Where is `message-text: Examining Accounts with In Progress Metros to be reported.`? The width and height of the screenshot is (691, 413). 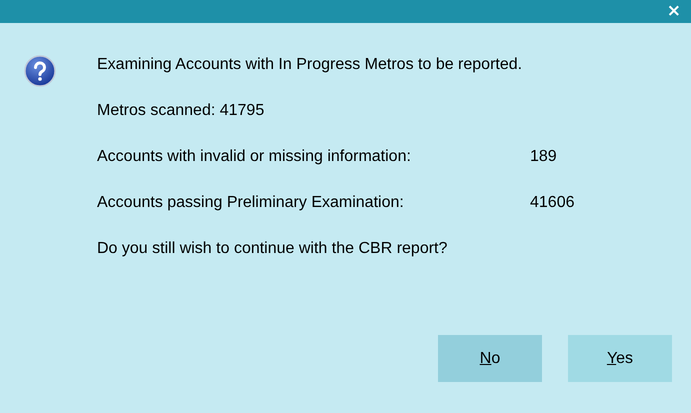 message-text: Examining Accounts with In Progress Metros to be reported. is located at coordinates (310, 65).